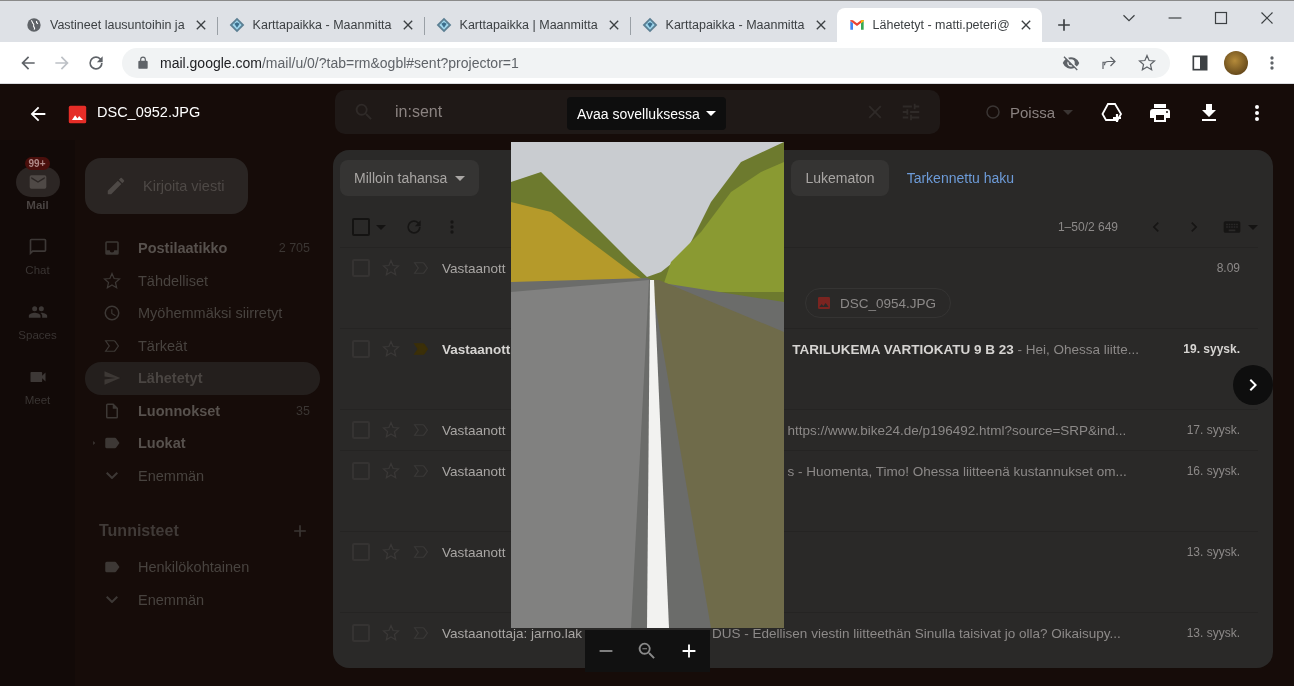 This screenshot has width=1294, height=686. Describe the element at coordinates (646, 62) in the screenshot. I see `address-field: mail.google.com/mail/u/0/?tab=rm&ogbl#sent?projector=1` at that location.